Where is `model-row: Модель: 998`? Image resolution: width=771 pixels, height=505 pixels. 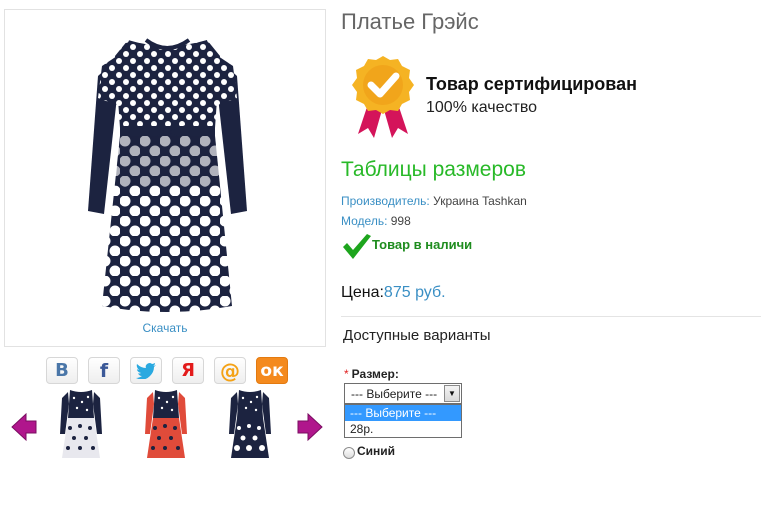 model-row: Модель: 998 is located at coordinates (376, 221).